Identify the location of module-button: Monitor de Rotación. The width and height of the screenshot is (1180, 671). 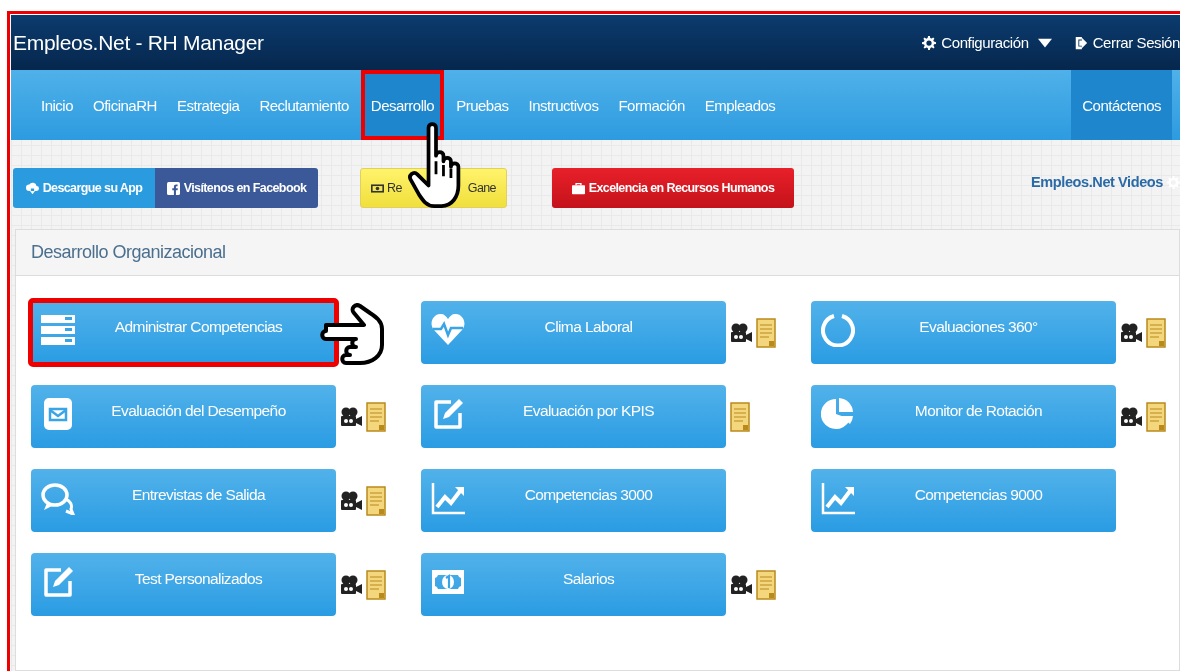
(963, 416).